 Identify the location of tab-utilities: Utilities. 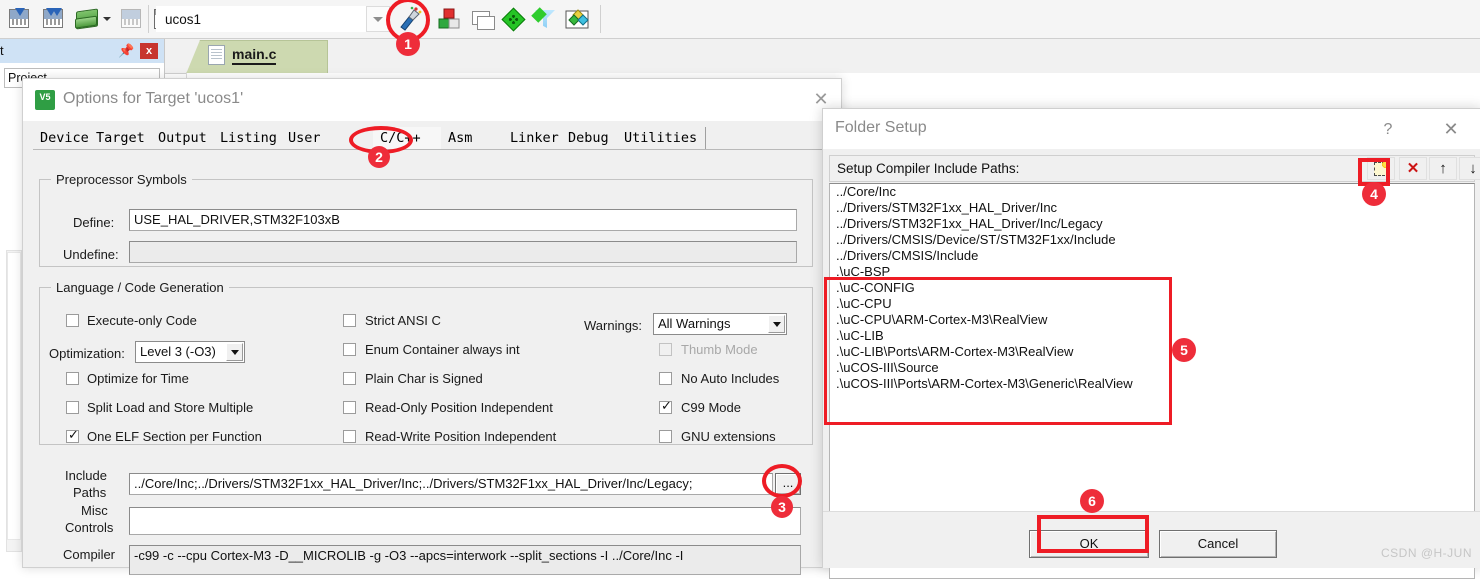
(661, 138).